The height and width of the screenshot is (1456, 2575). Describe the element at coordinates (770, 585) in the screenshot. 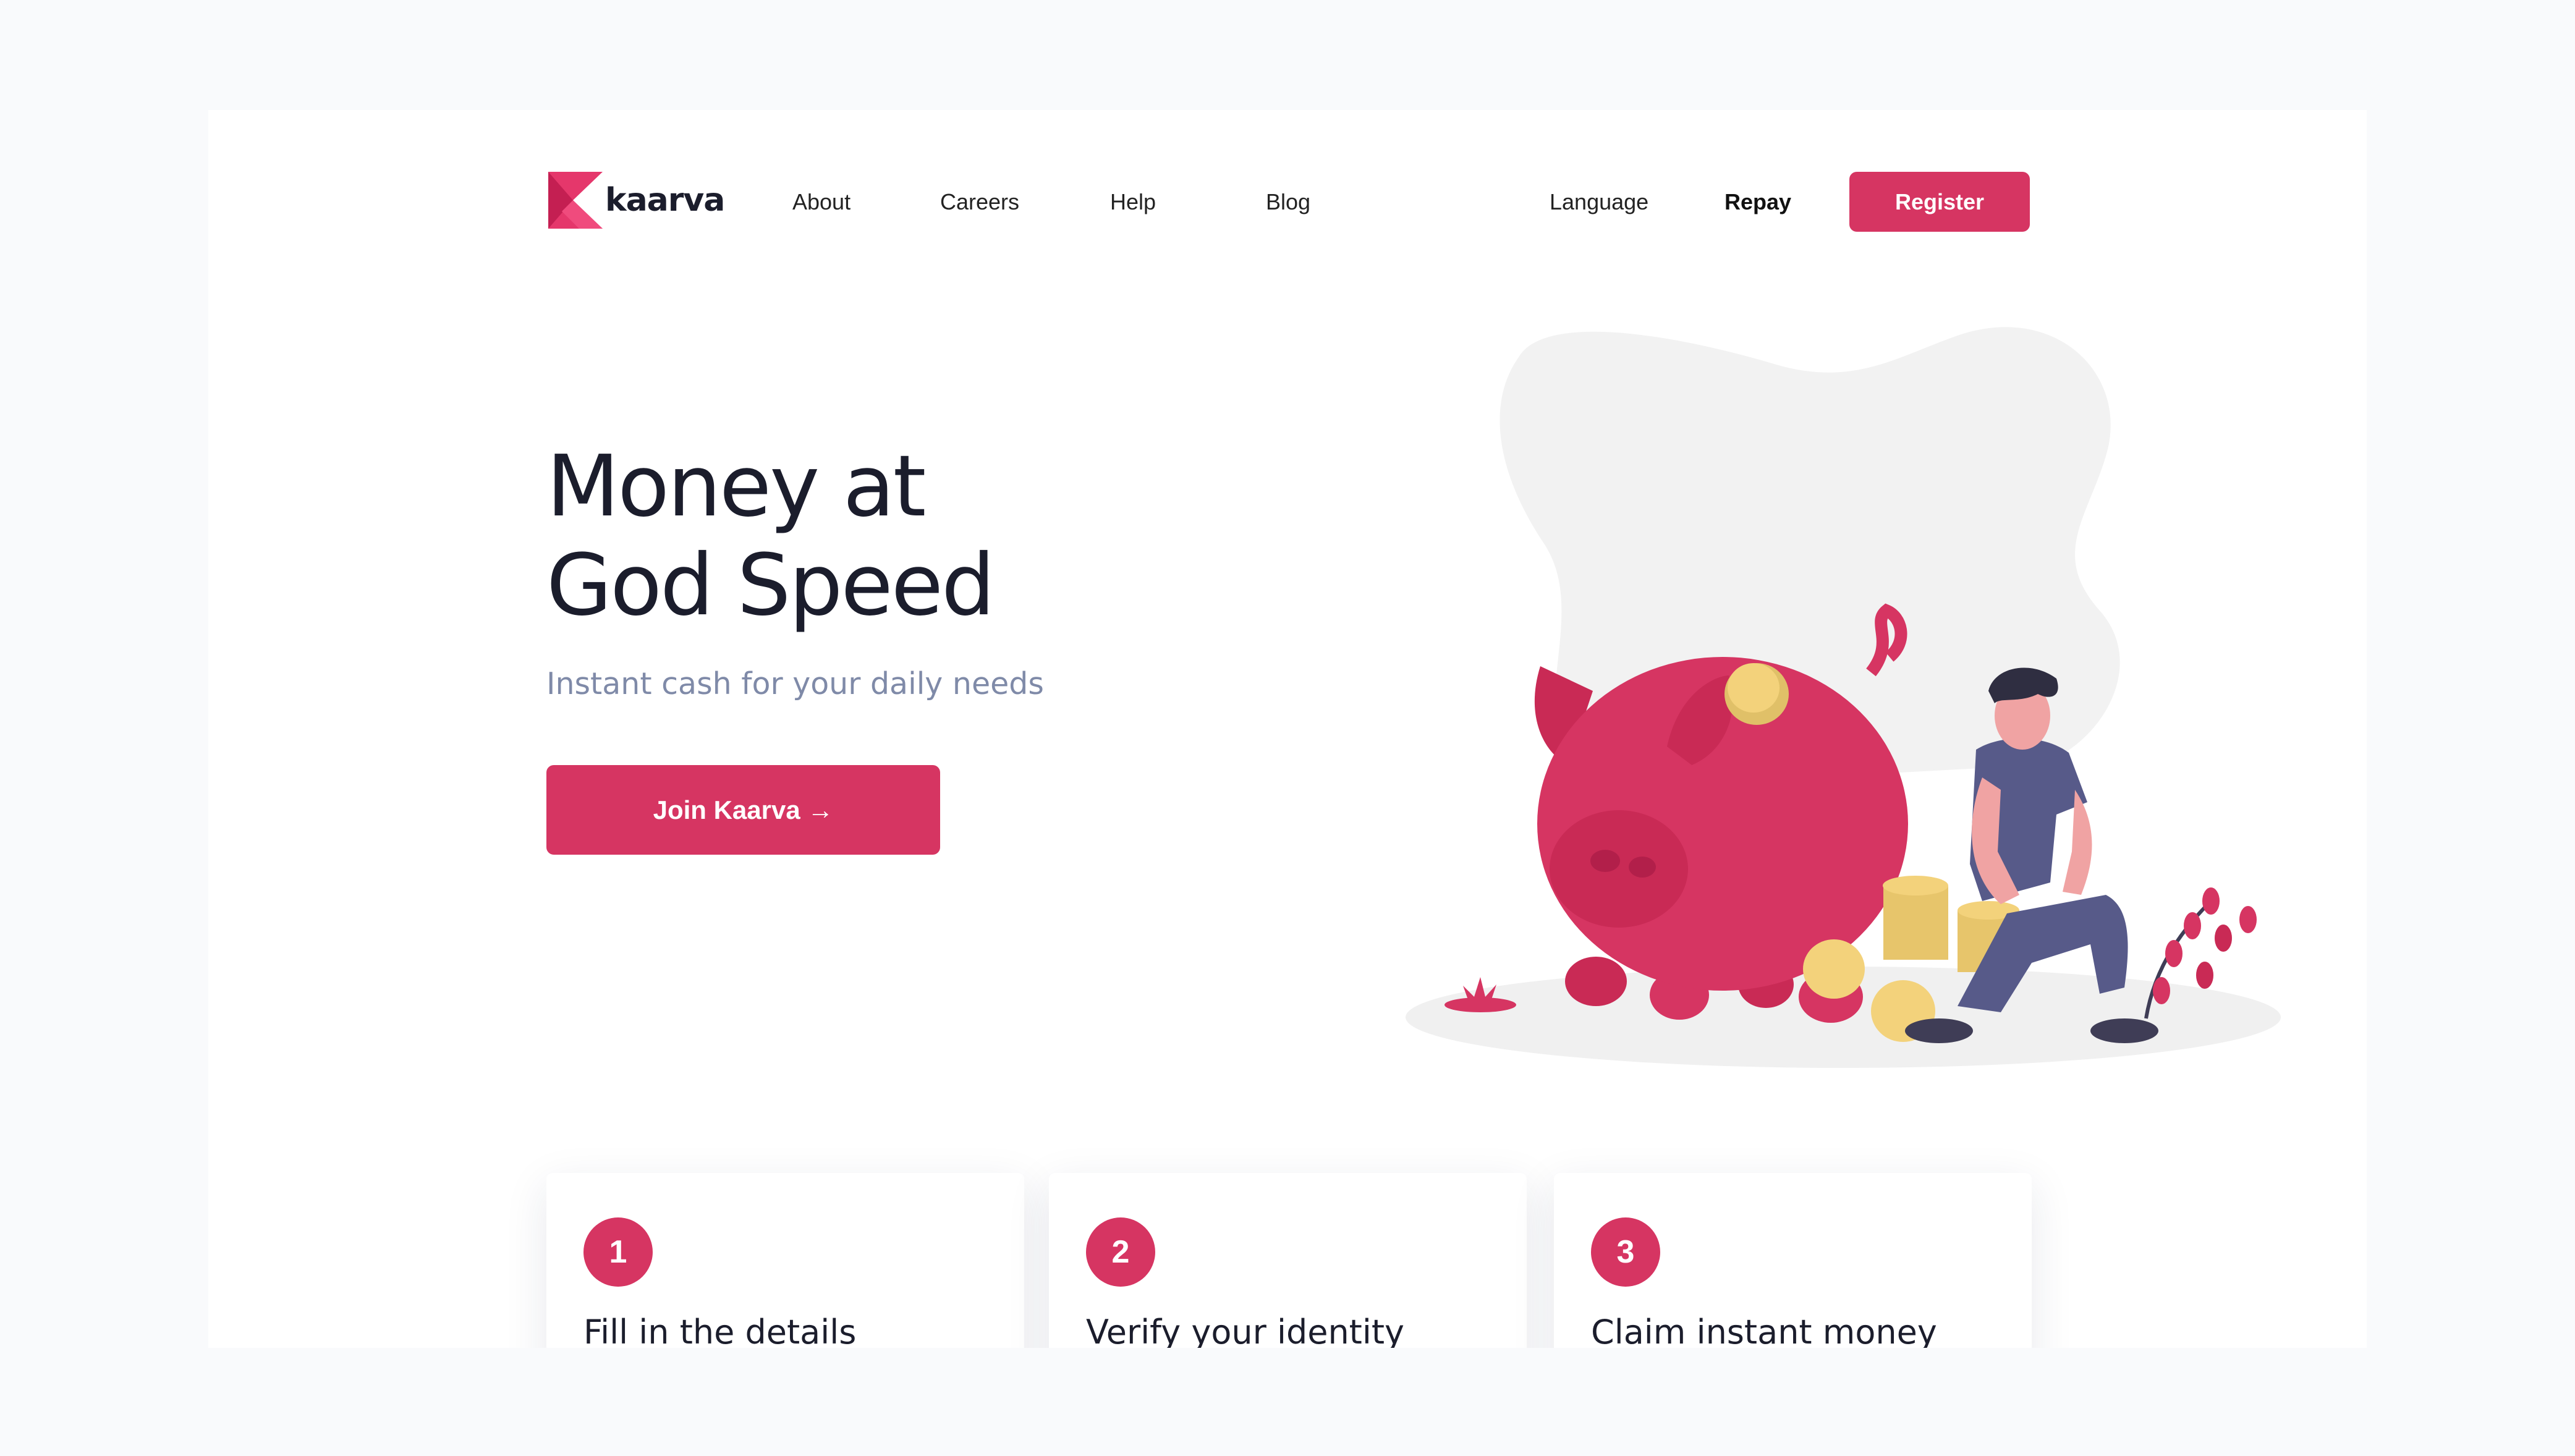

I see `hero-title-line2: God Speed` at that location.